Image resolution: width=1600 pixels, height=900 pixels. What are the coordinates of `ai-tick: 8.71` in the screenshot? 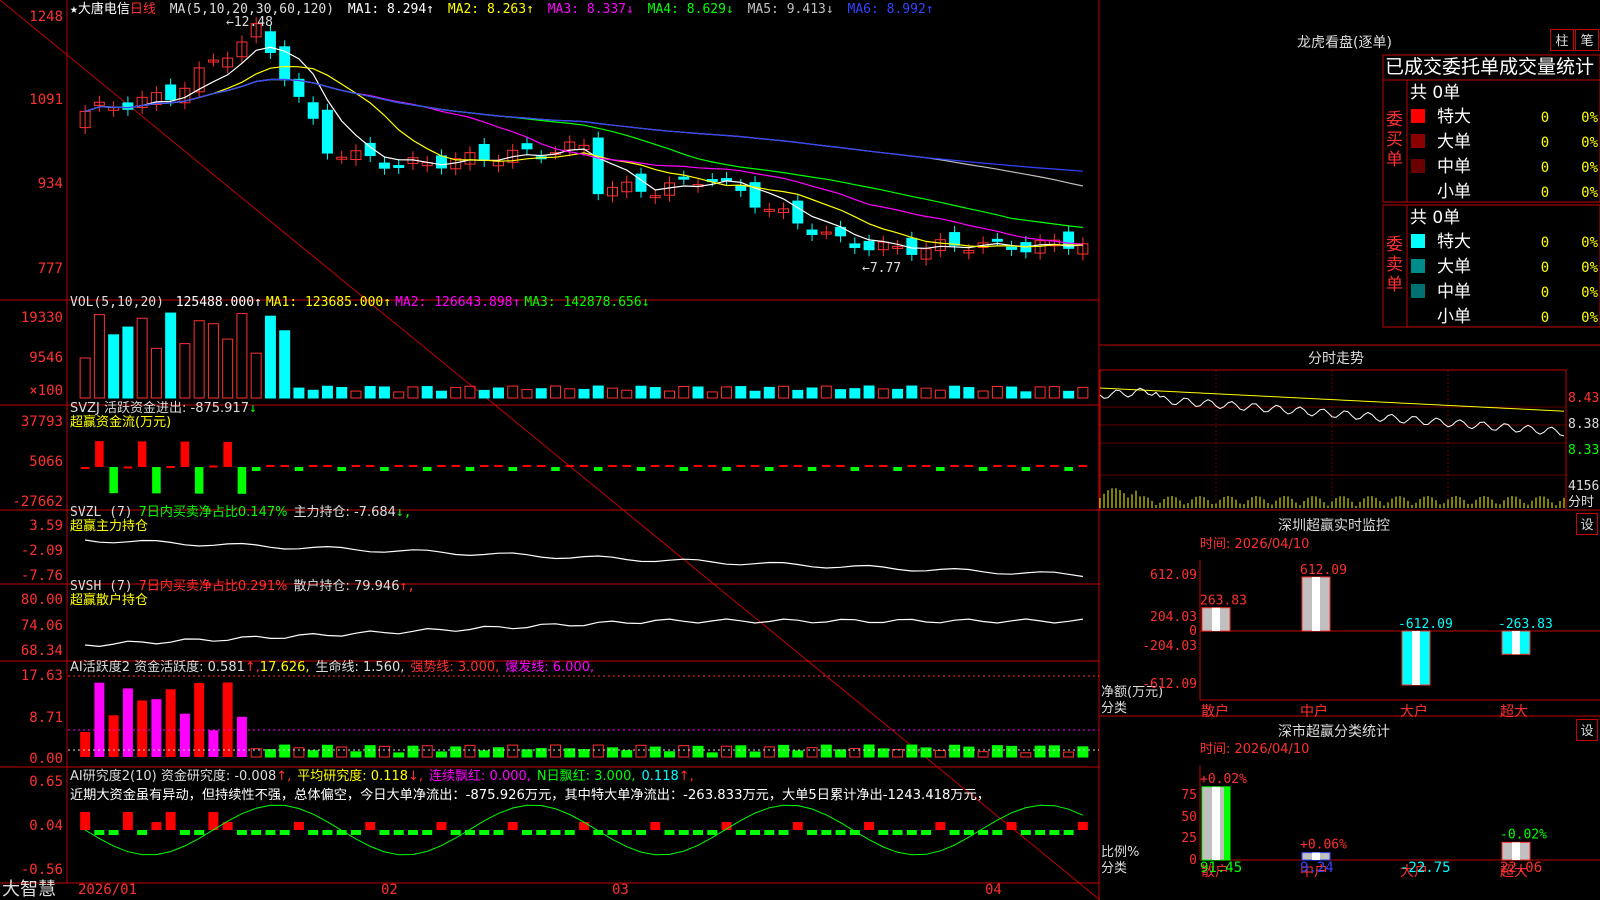 It's located at (46, 718).